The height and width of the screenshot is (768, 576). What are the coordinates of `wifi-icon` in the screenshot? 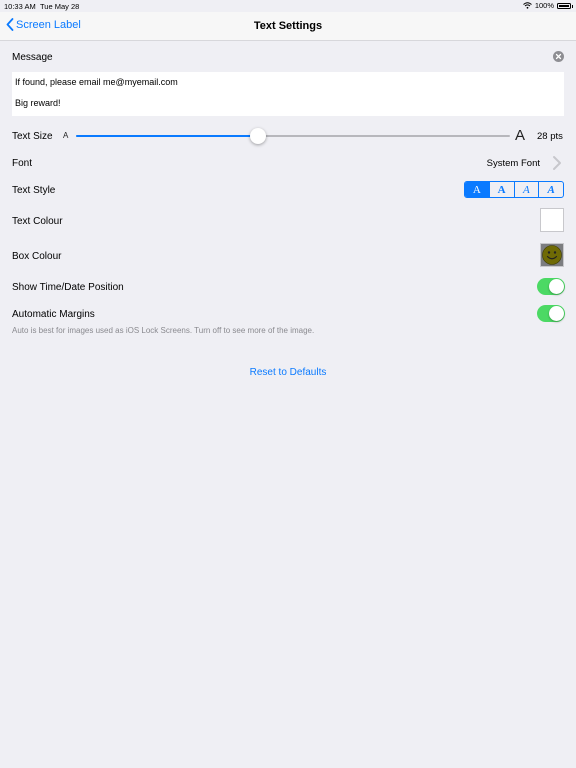 It's located at (527, 5).